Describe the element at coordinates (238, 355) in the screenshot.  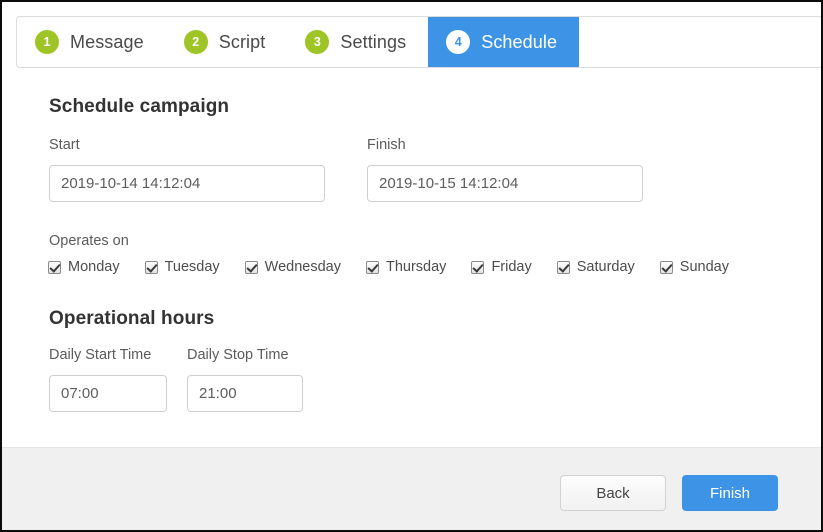
I see `daily-stop-time-label: Daily Stop Time` at that location.